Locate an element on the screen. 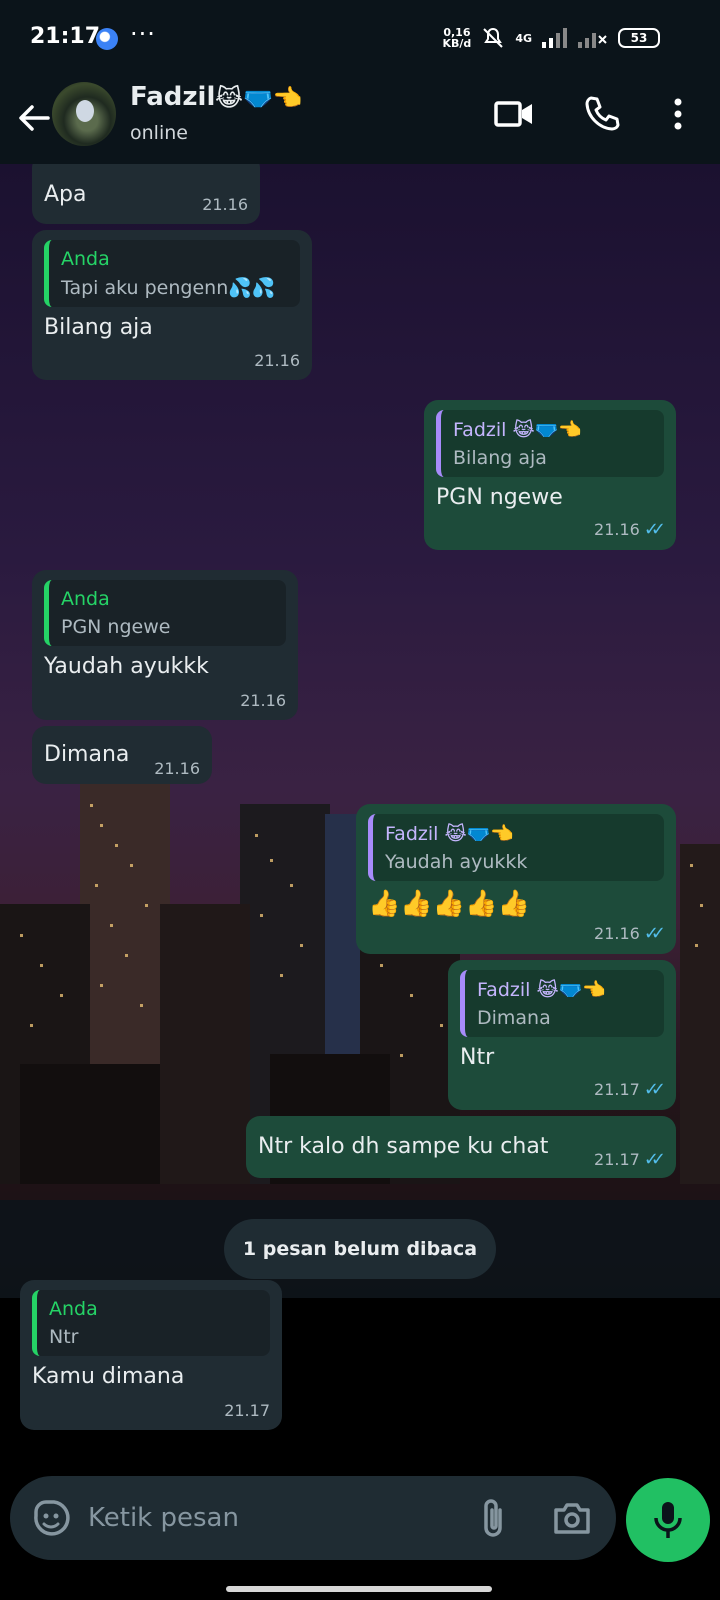 This screenshot has width=720, height=1600. microphone-icon is located at coordinates (668, 1520).